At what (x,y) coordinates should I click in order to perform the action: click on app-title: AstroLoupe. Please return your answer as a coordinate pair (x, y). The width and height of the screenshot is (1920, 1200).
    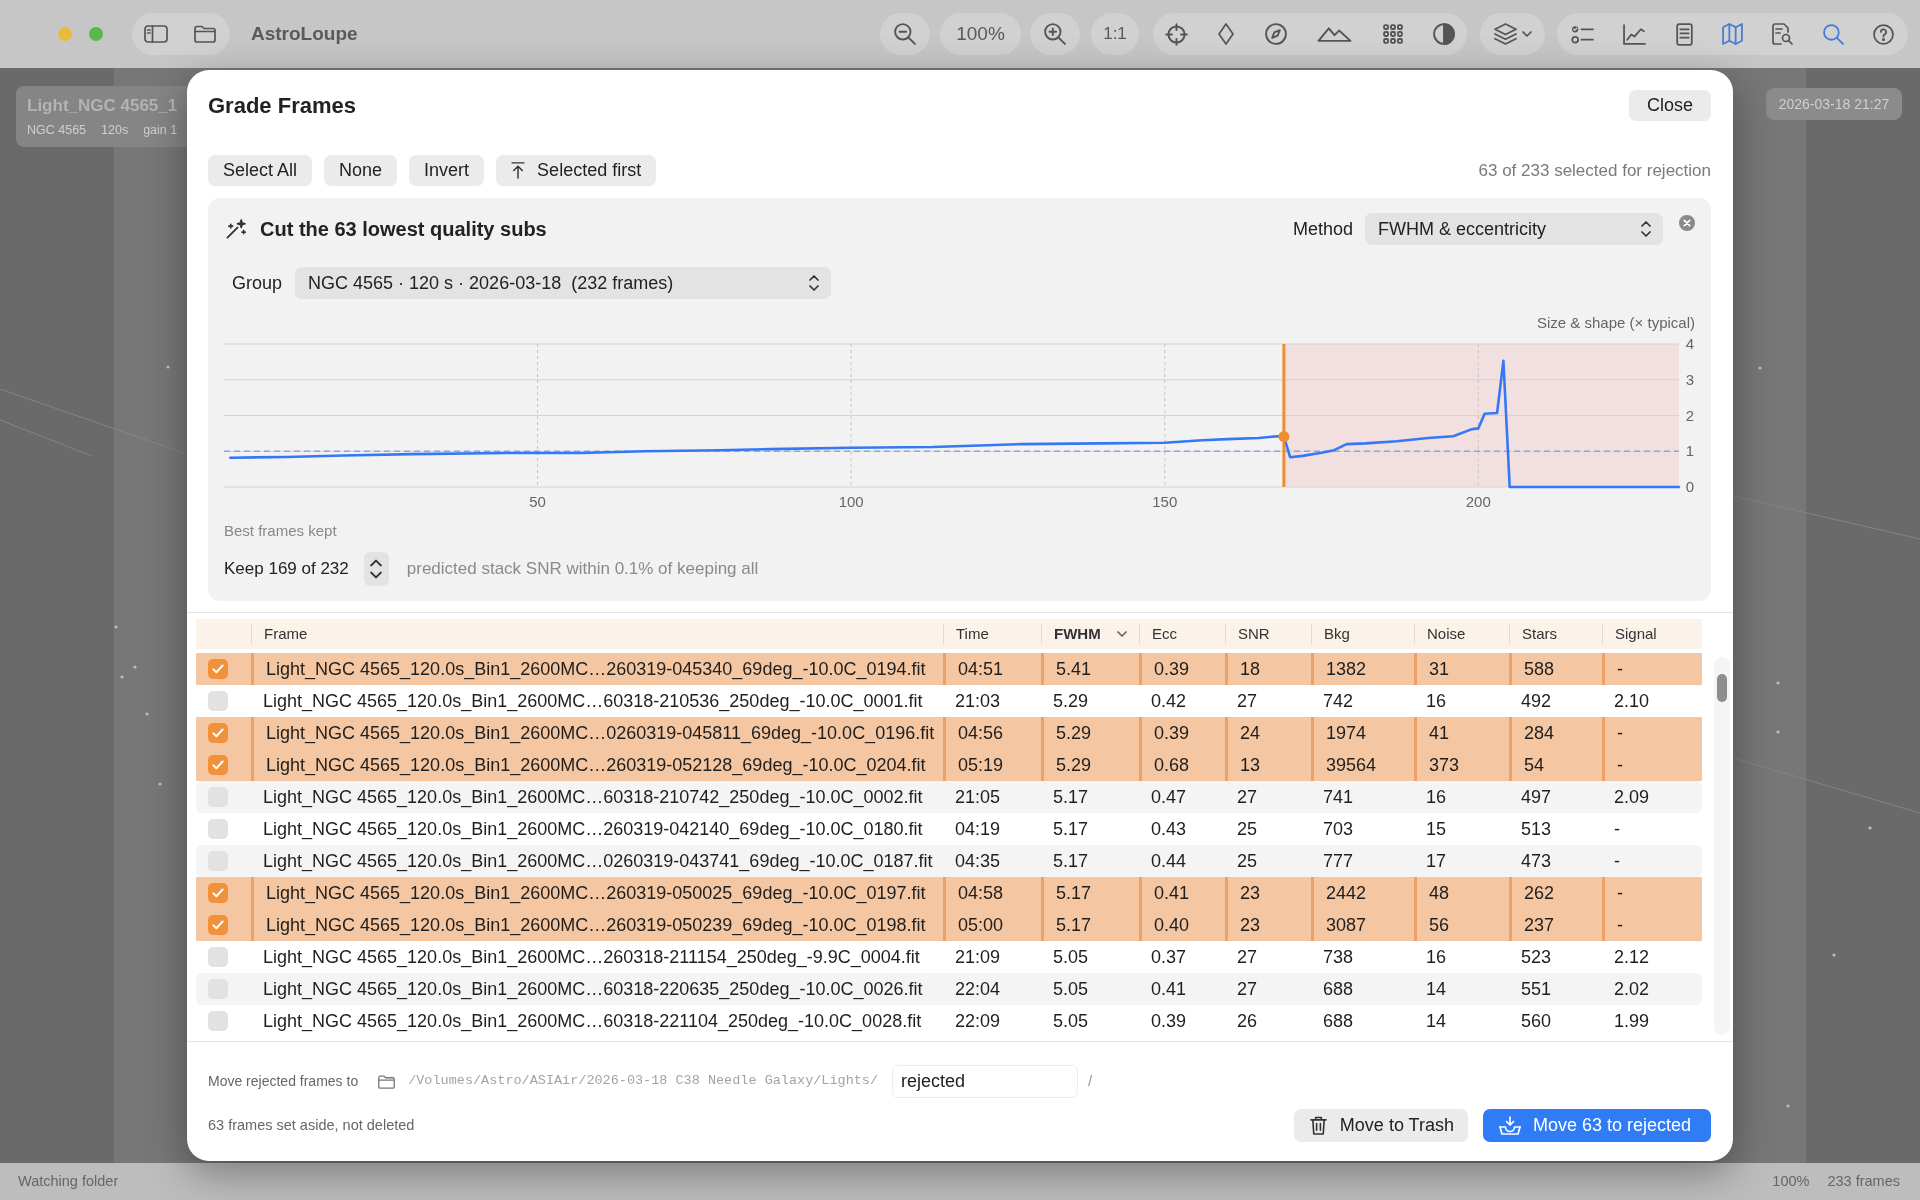
    Looking at the image, I should click on (304, 33).